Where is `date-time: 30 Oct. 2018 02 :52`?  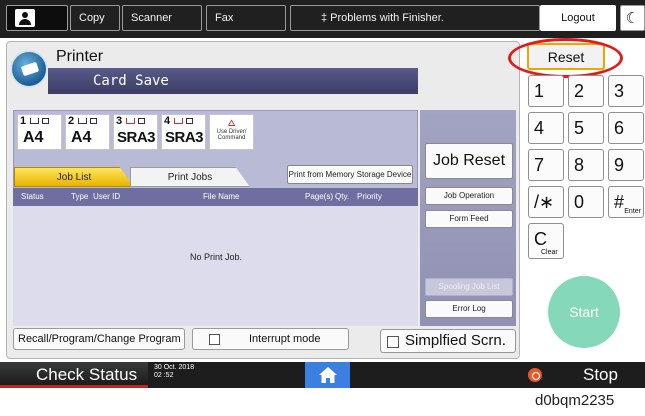 date-time: 30 Oct. 2018 02 :52 is located at coordinates (174, 372).